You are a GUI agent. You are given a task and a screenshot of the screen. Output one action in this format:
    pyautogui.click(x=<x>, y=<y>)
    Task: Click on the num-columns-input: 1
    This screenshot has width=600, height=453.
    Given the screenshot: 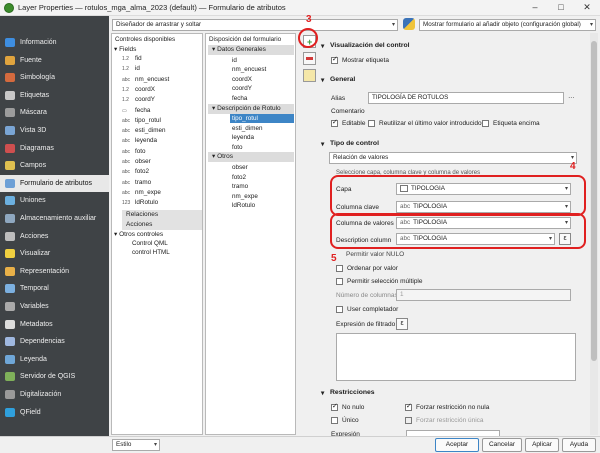 What is the action you would take?
    pyautogui.click(x=483, y=295)
    